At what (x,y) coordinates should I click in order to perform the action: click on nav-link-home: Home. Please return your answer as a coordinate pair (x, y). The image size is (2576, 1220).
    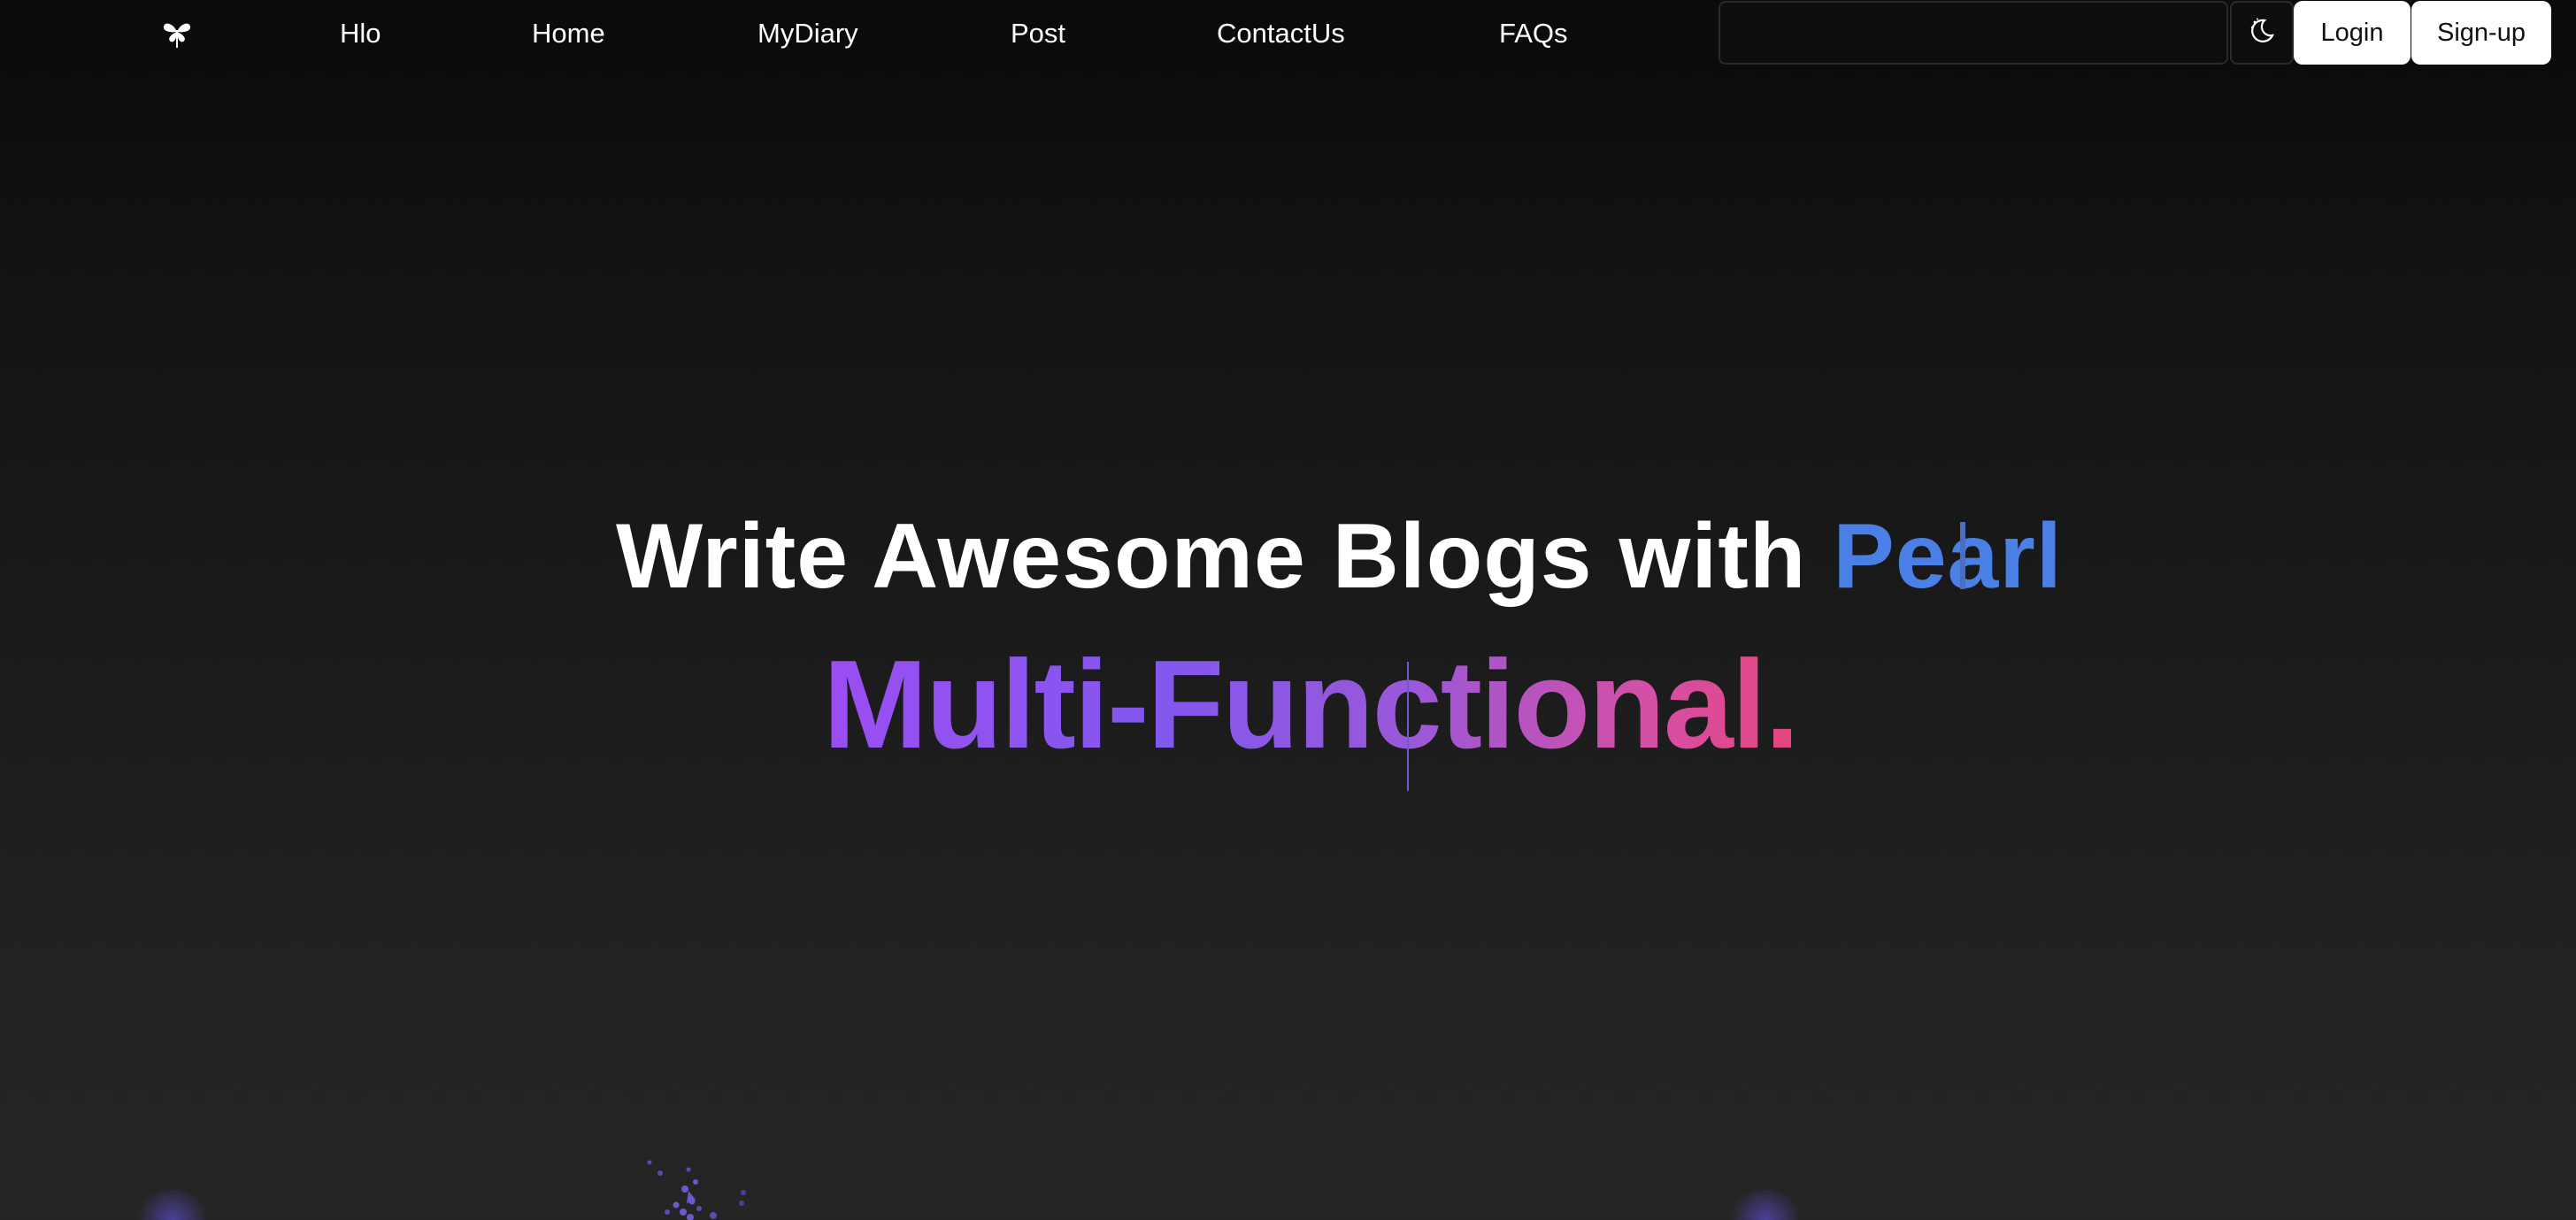
    Looking at the image, I should click on (568, 33).